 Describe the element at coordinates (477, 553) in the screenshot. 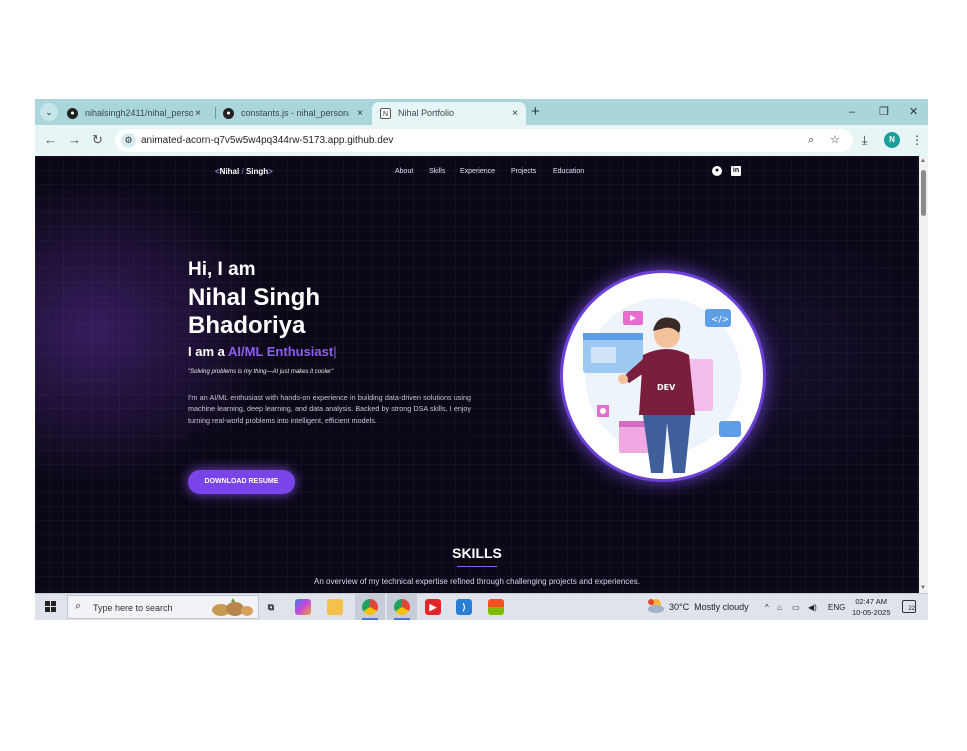

I see `skills-heading: SKILLS` at that location.